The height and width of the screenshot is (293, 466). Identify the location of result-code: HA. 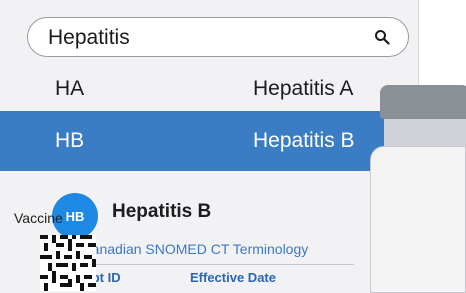
(70, 88).